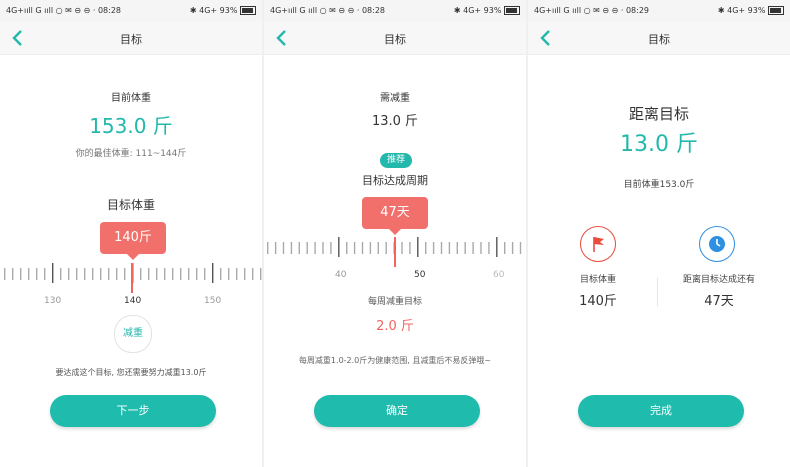  I want to click on stat-divider, so click(657, 292).